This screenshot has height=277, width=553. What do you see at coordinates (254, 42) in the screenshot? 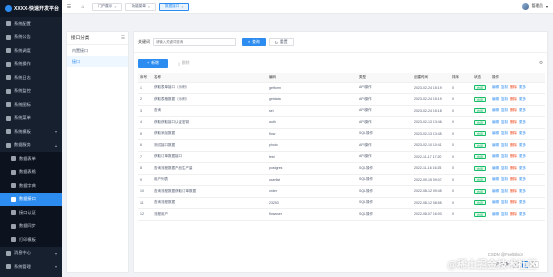
I see `search-button: ⌕ 查询` at bounding box center [254, 42].